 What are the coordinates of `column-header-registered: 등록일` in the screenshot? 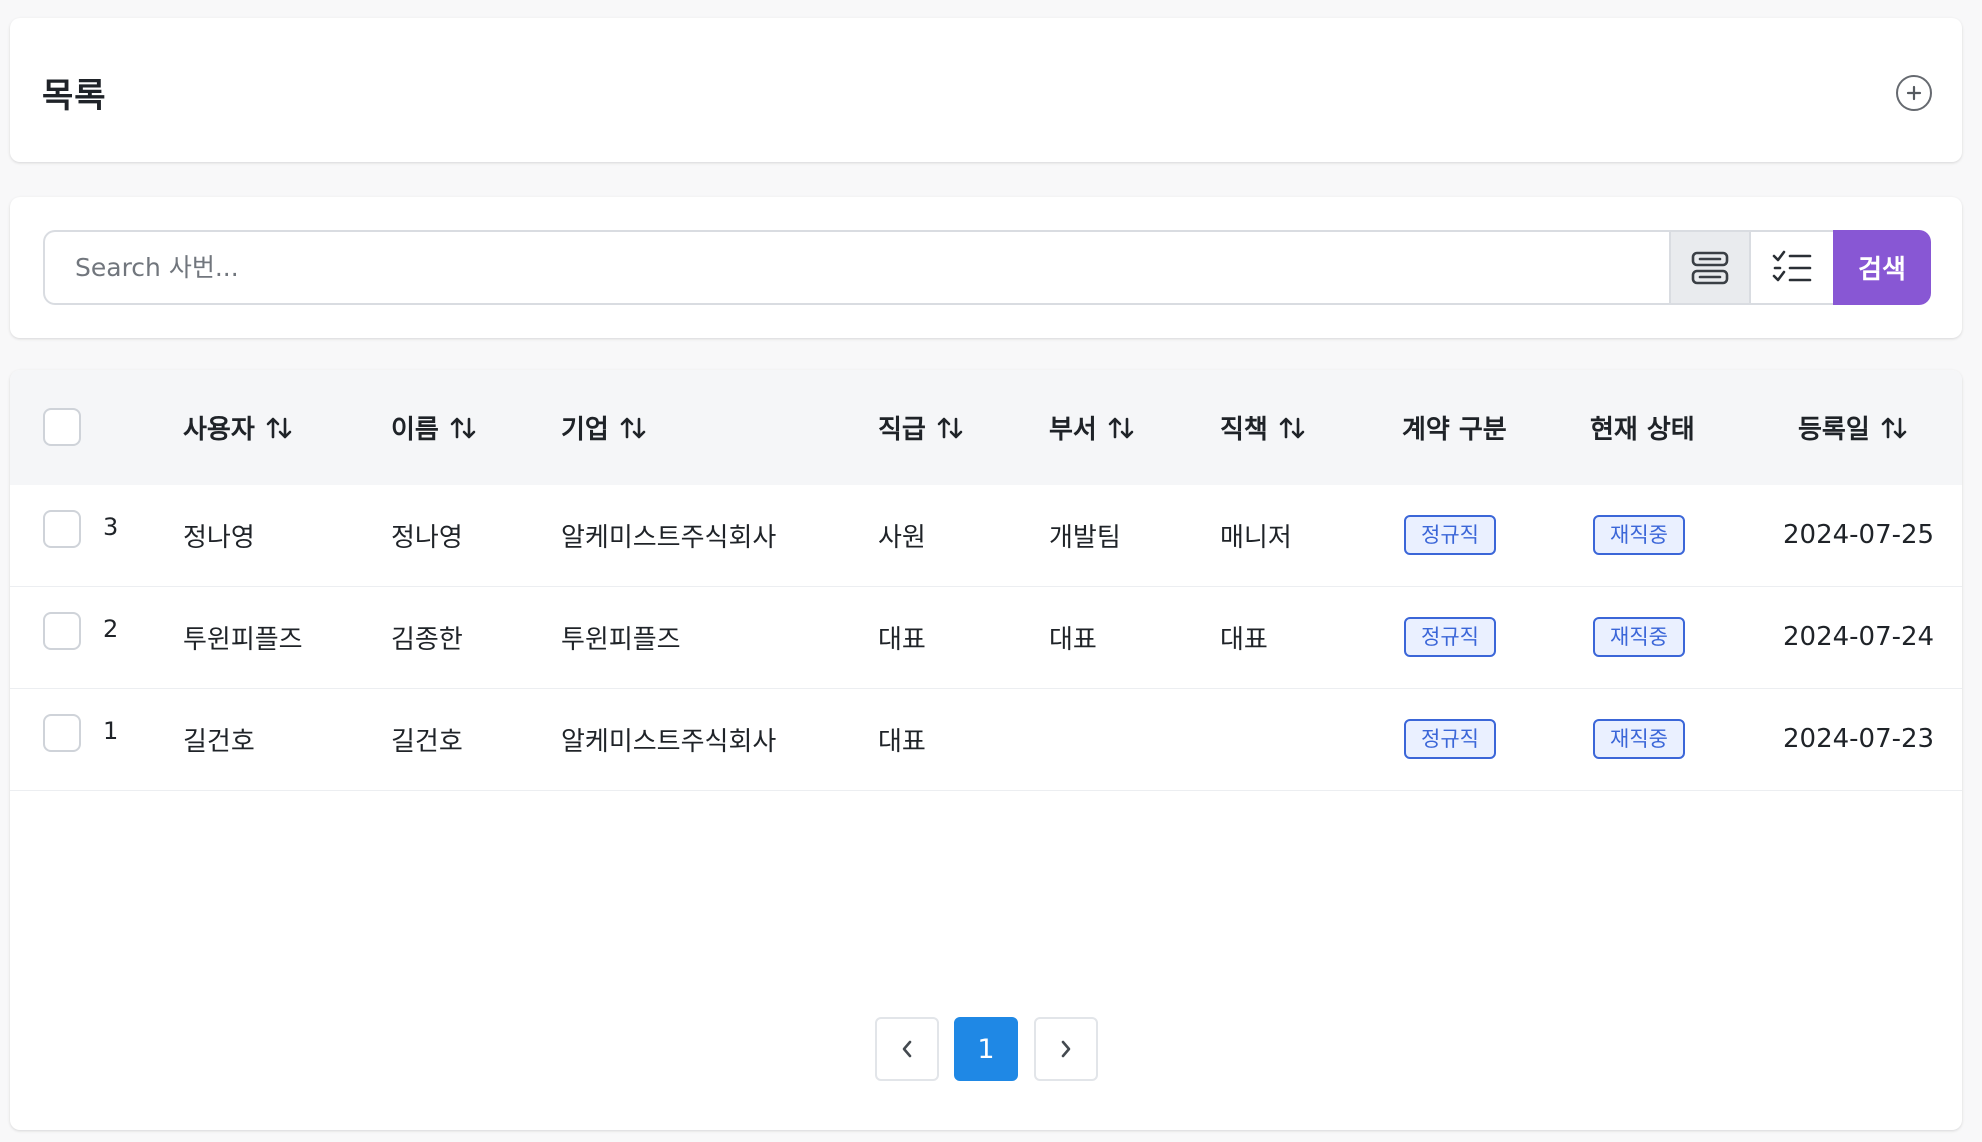 It's located at (1853, 427).